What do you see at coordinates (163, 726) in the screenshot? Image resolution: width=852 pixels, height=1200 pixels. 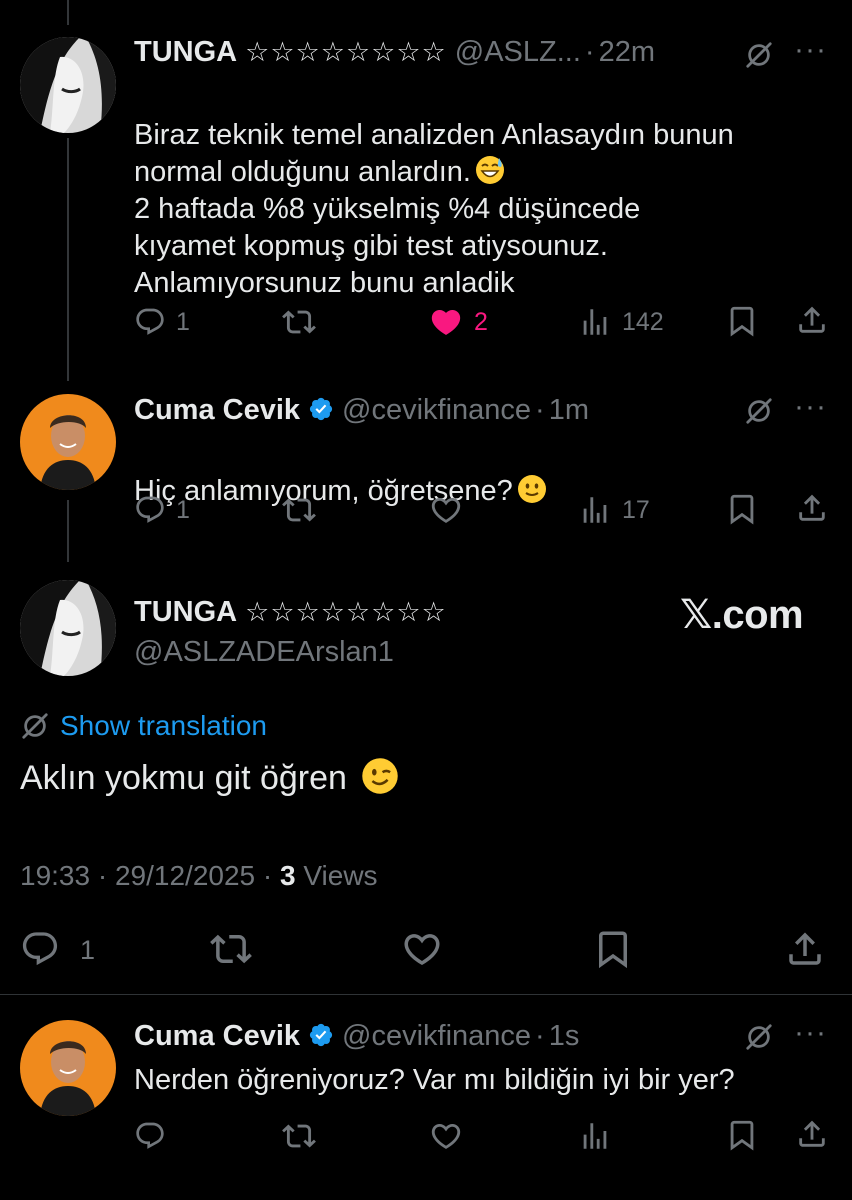 I see `show-translation-link: Show translation` at bounding box center [163, 726].